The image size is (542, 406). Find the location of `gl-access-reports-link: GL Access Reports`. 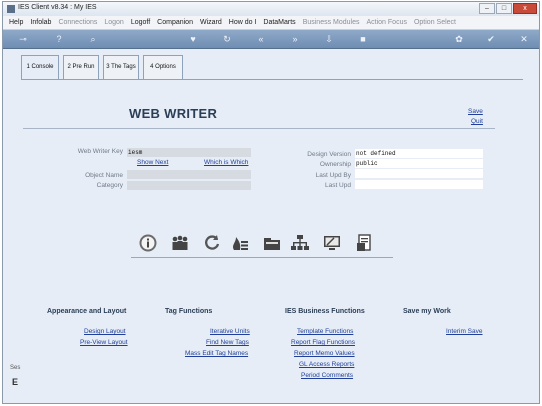

gl-access-reports-link: GL Access Reports is located at coordinates (326, 364).